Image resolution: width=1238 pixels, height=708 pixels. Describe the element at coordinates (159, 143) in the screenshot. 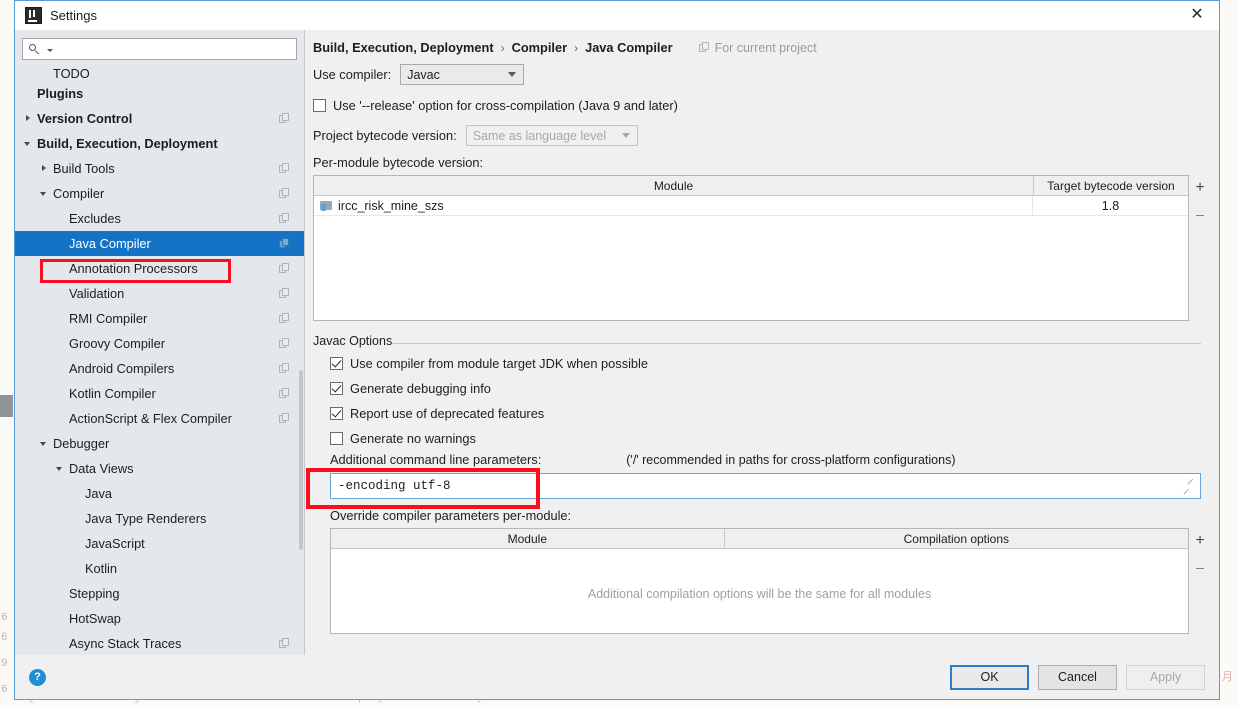

I see `sidebar-item-build-execution-deployment: Build, Execution, Deployment` at that location.